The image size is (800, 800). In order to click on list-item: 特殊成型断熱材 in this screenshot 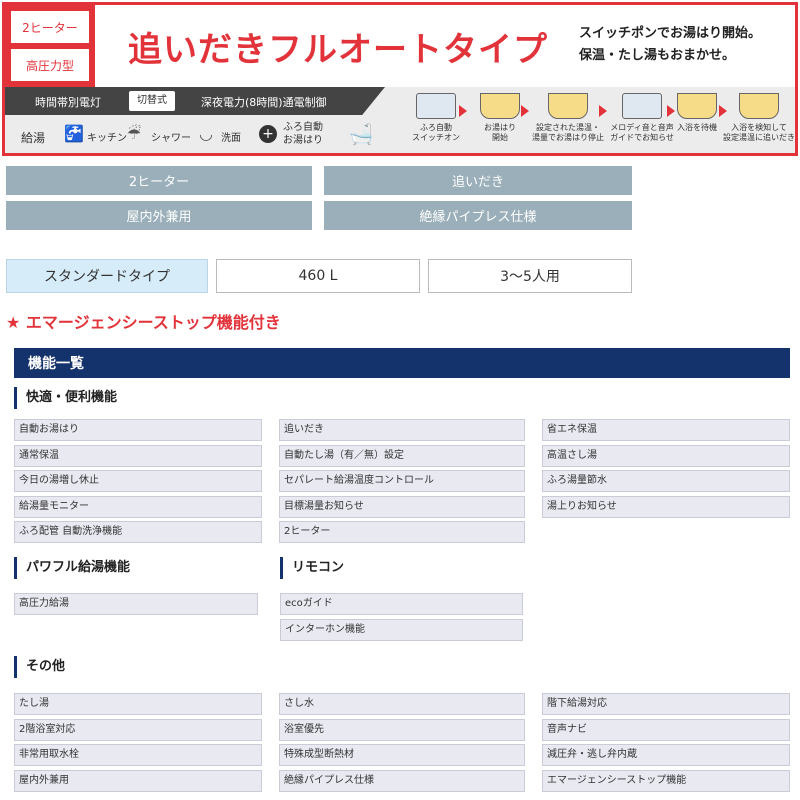, I will do `click(402, 755)`.